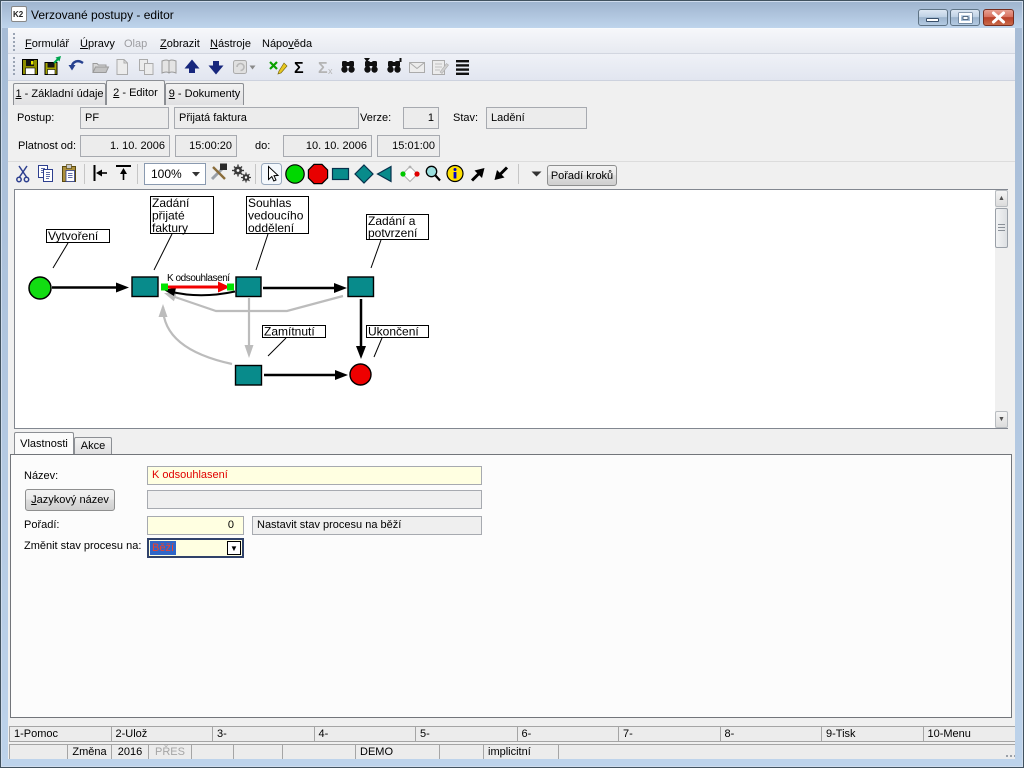 This screenshot has width=1024, height=768. What do you see at coordinates (289, 332) in the screenshot?
I see `svg-text: Zamítnutí` at bounding box center [289, 332].